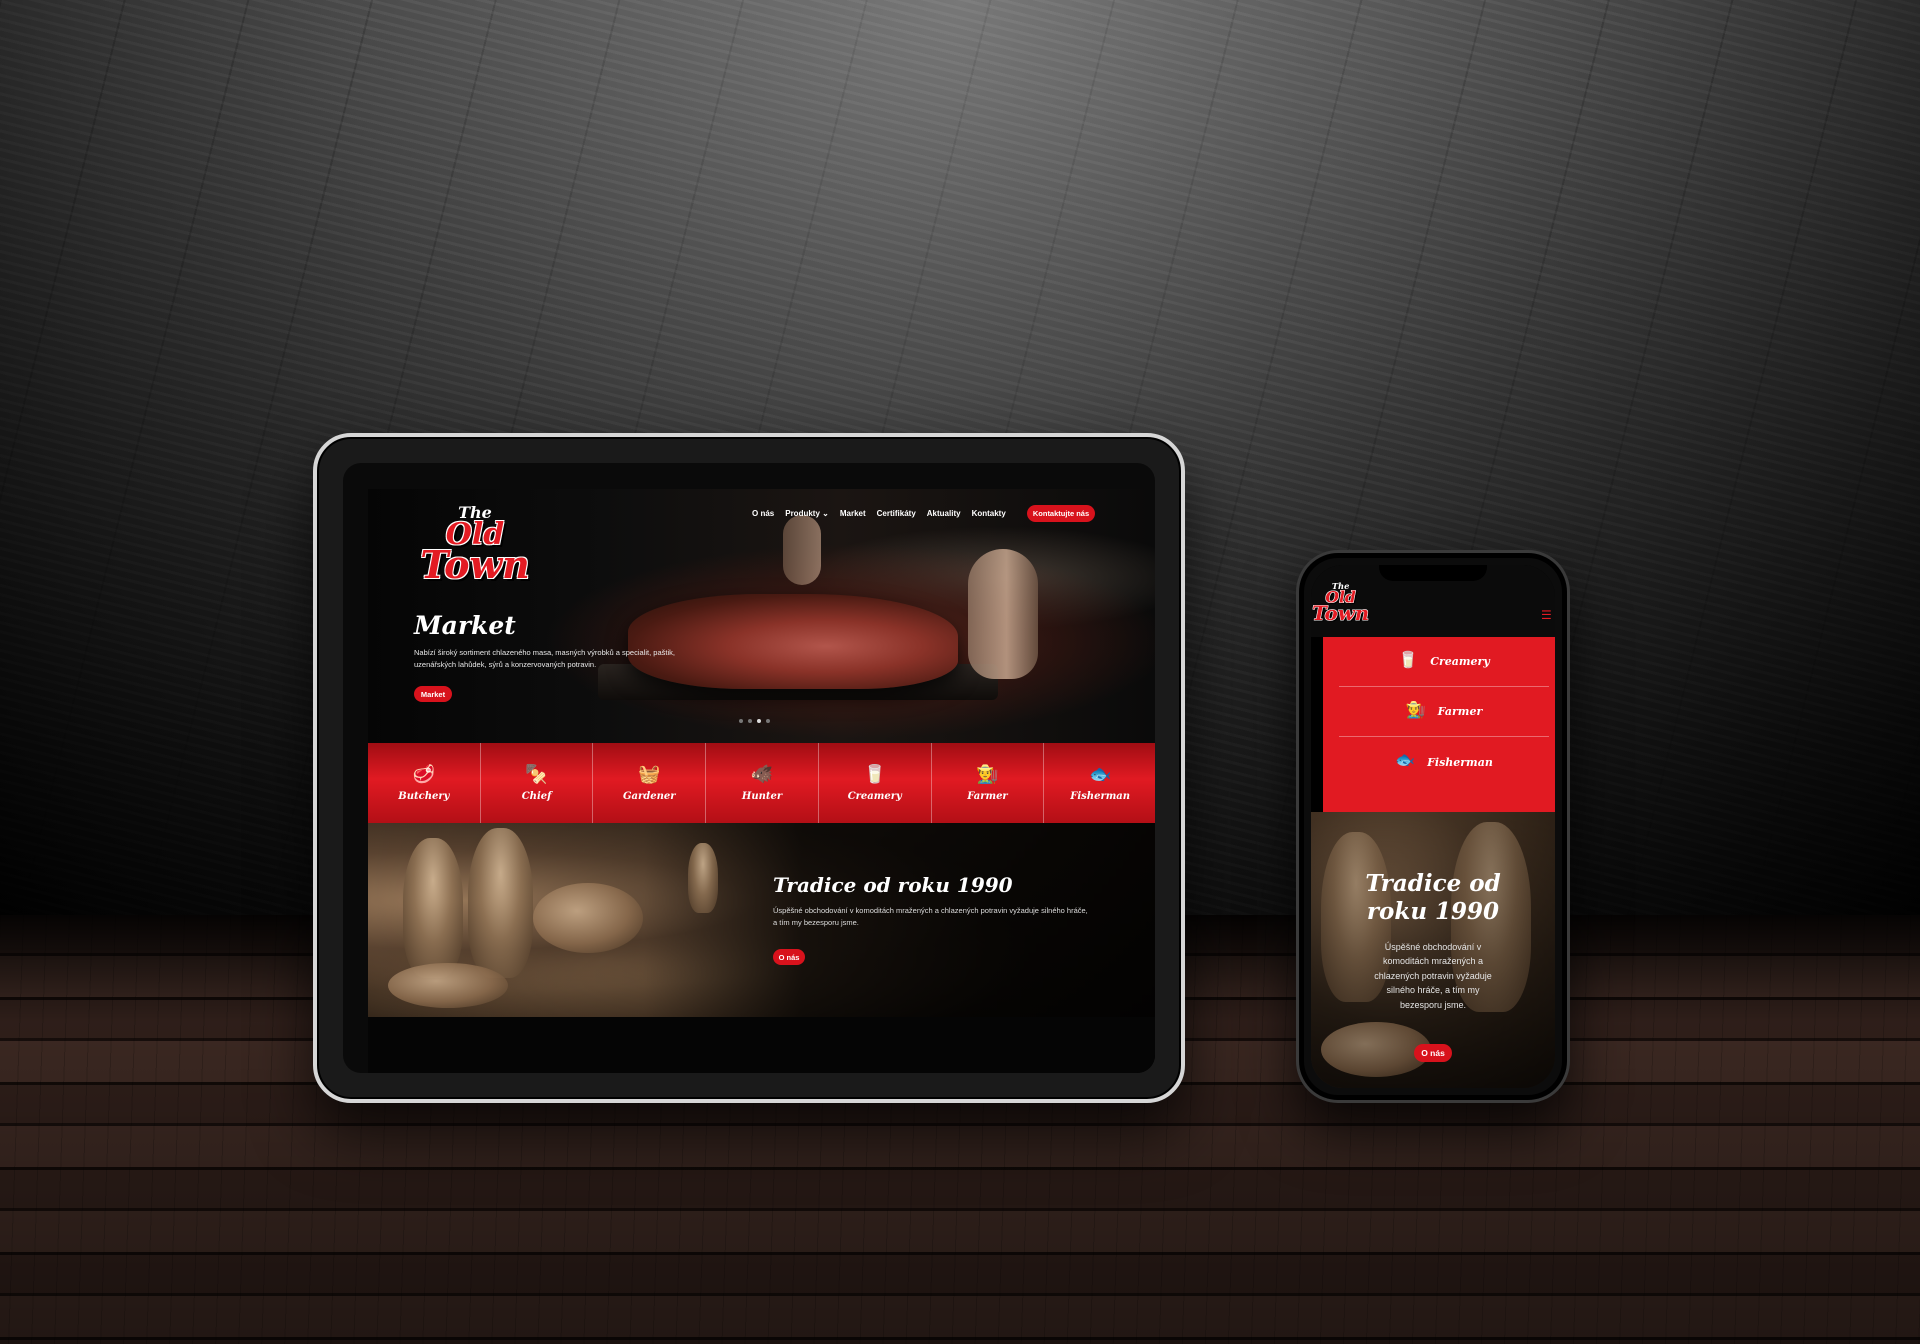 The height and width of the screenshot is (1344, 1920). I want to click on category-label: Butchery, so click(424, 796).